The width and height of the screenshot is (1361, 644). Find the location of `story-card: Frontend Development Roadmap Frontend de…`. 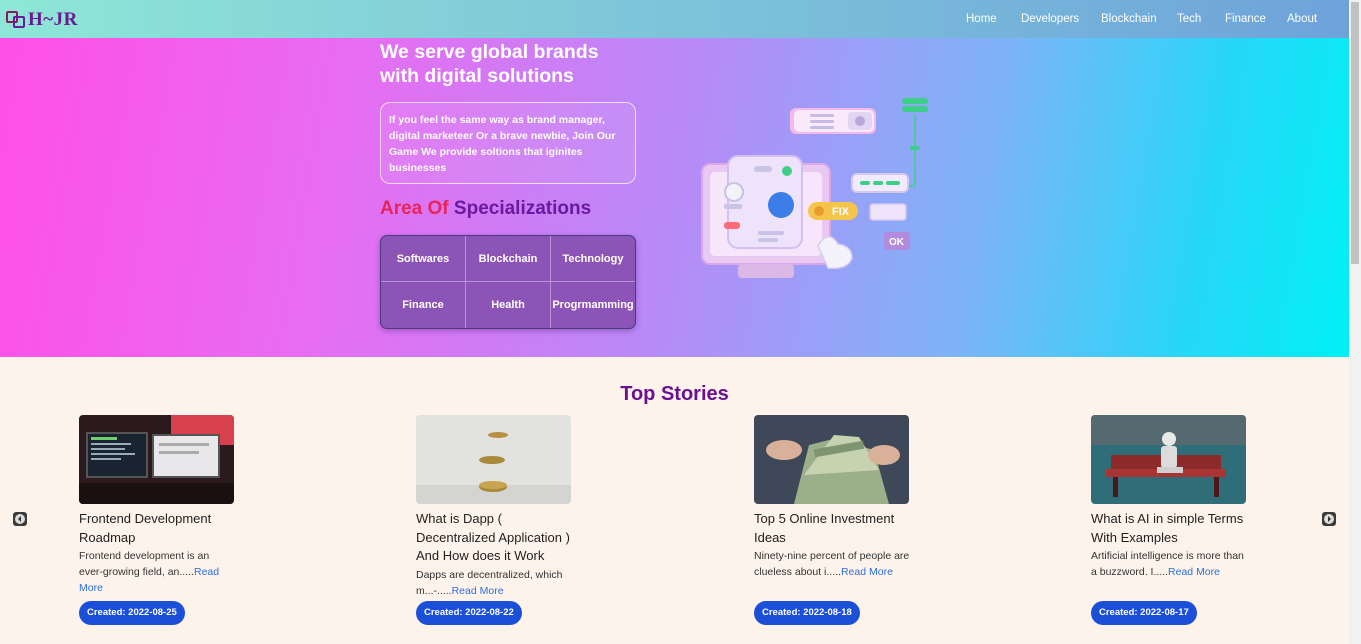

story-card: Frontend Development Roadmap Frontend de… is located at coordinates (157, 505).